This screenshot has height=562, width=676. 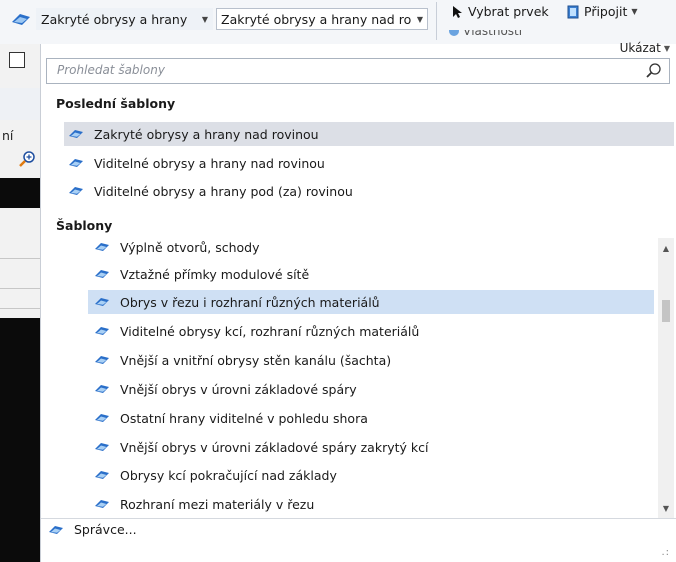 I want to click on templates-heading: Šablony, so click(x=84, y=225).